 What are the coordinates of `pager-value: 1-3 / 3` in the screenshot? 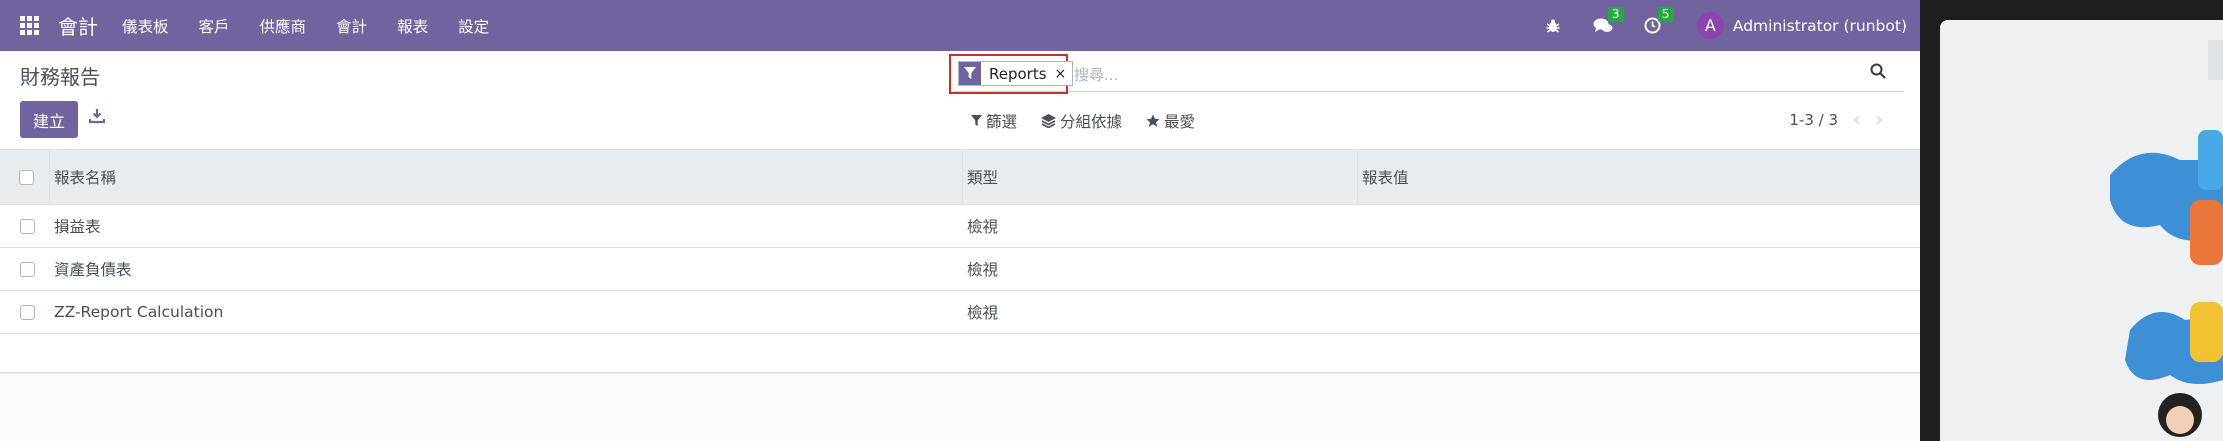 It's located at (1813, 120).